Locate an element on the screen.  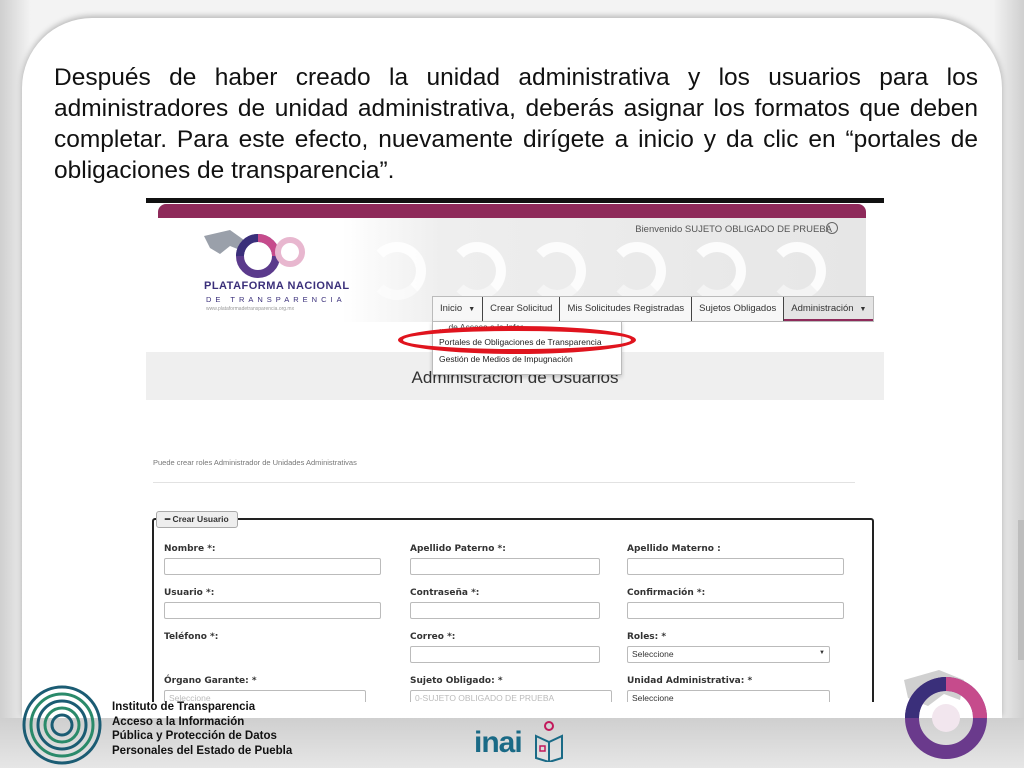
nav-inicio: Inicio ▼ is located at coordinates (458, 309).